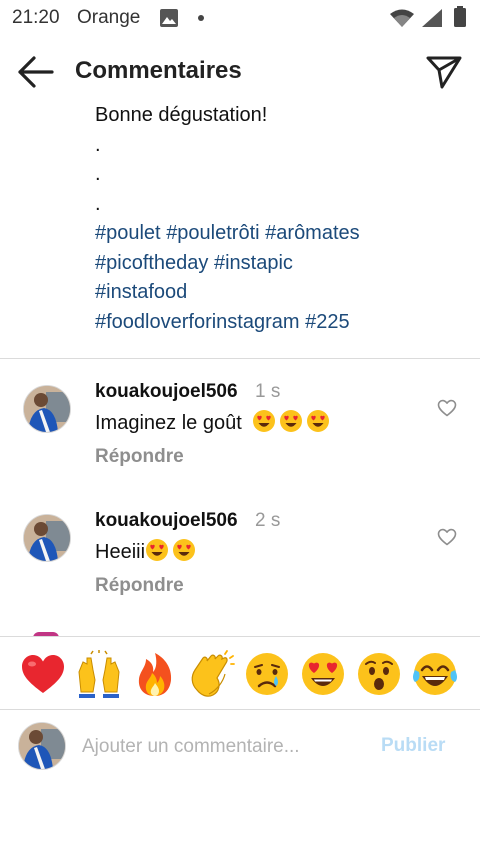 The image size is (480, 854). I want to click on comment-item: kouakoujoel506 2 s Heeiii Répondre, so click(240, 562).